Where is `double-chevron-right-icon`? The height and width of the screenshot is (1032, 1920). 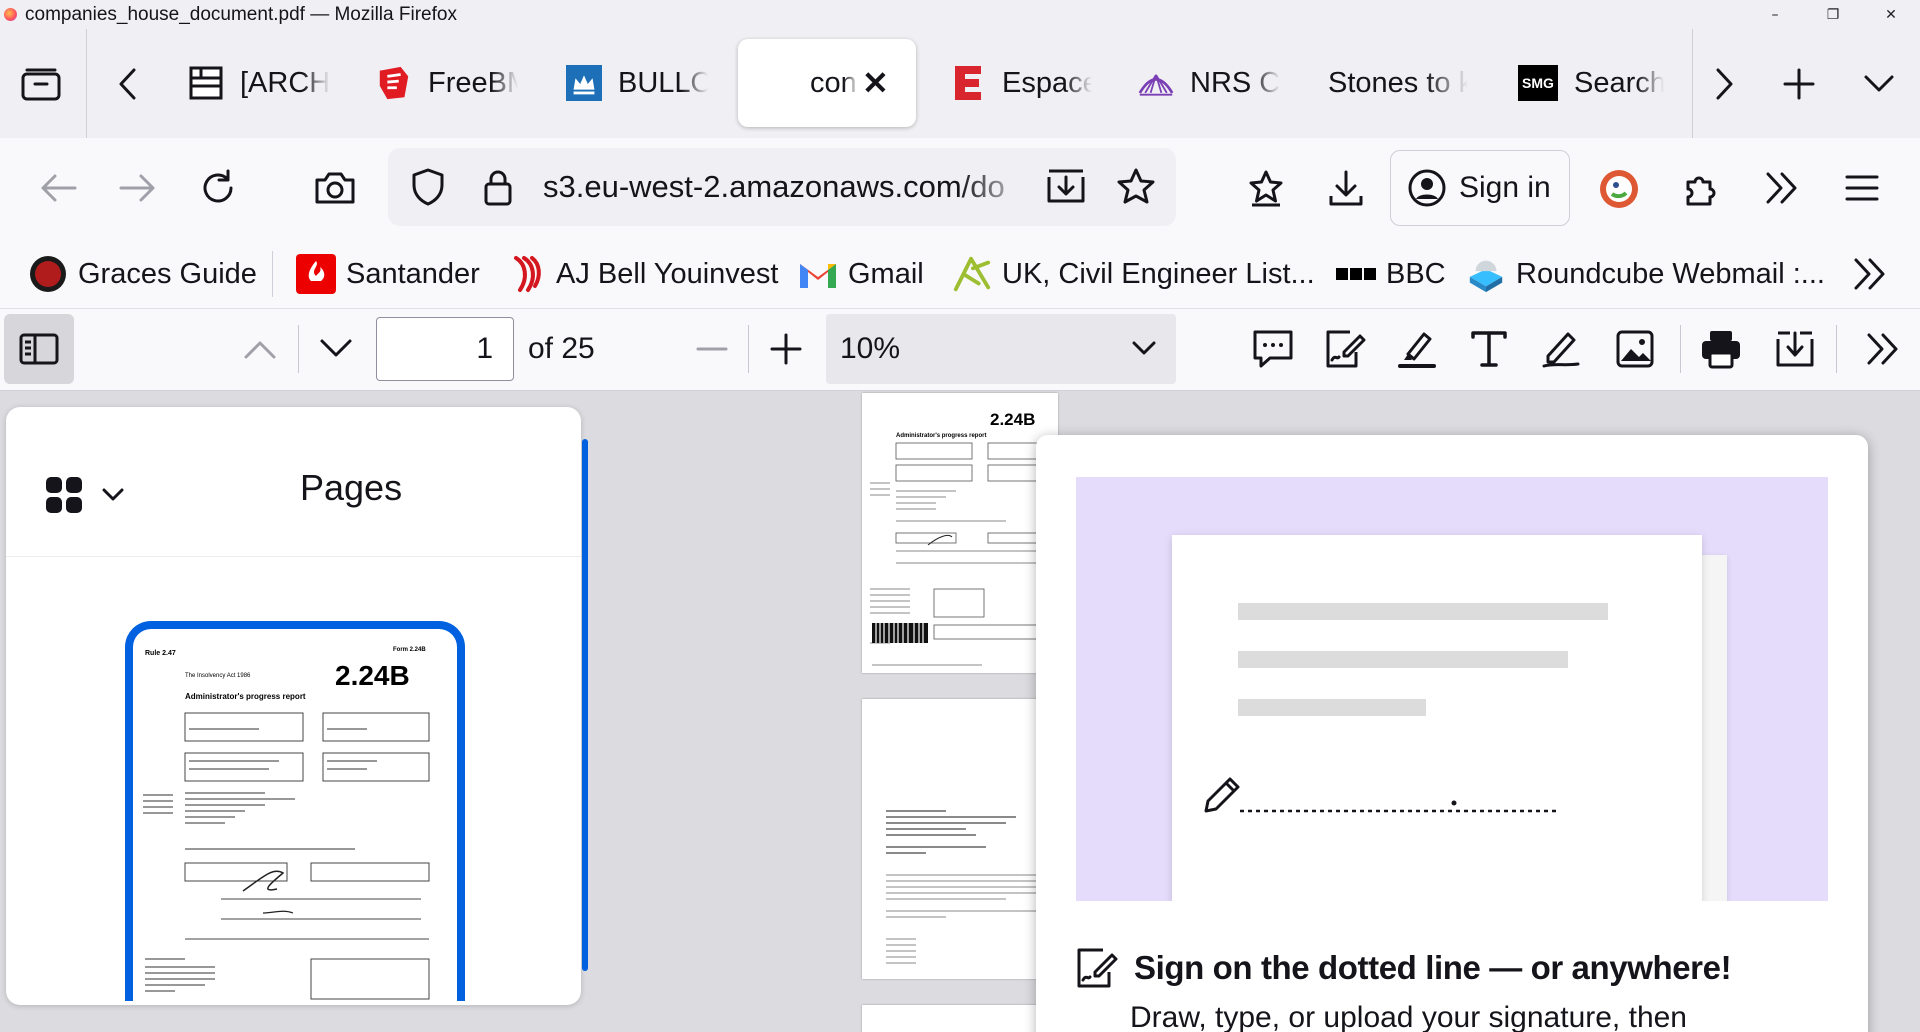
double-chevron-right-icon is located at coordinates (1781, 188).